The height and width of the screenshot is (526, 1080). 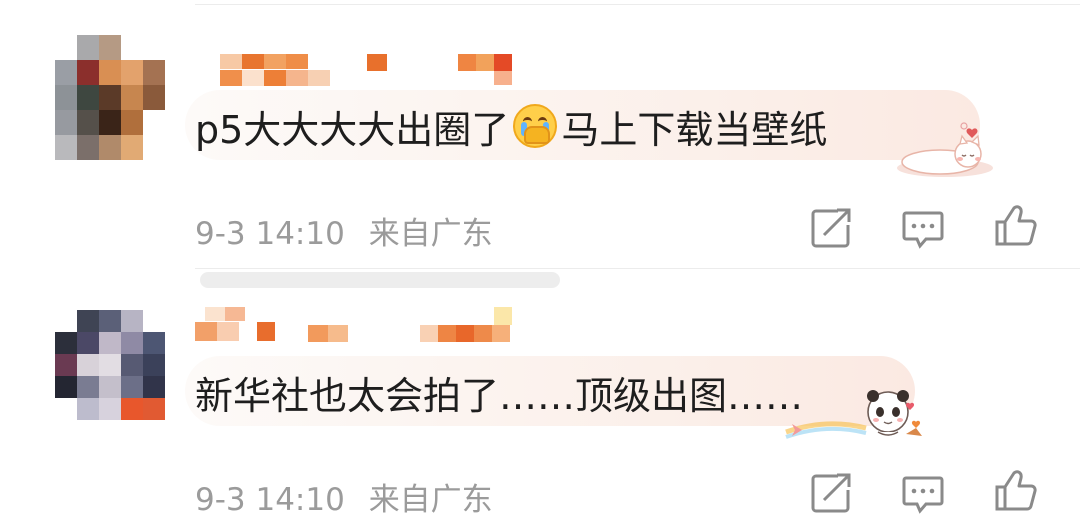 What do you see at coordinates (637, 268) in the screenshot?
I see `comment-divider` at bounding box center [637, 268].